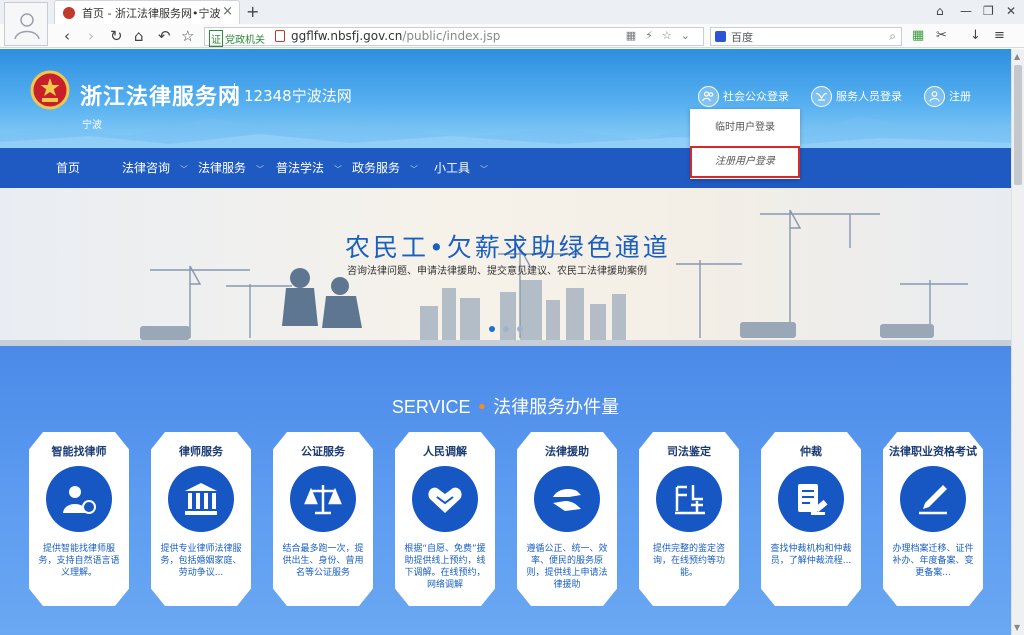 The width and height of the screenshot is (1024, 635). What do you see at coordinates (201, 451) in the screenshot?
I see `service-card-title: 律师服务` at bounding box center [201, 451].